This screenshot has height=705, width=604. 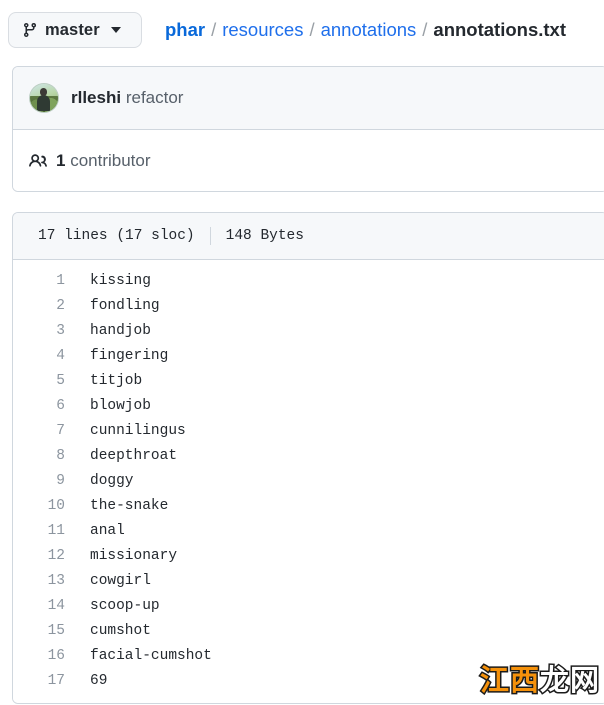 What do you see at coordinates (39, 431) in the screenshot?
I see `line-number: 7` at bounding box center [39, 431].